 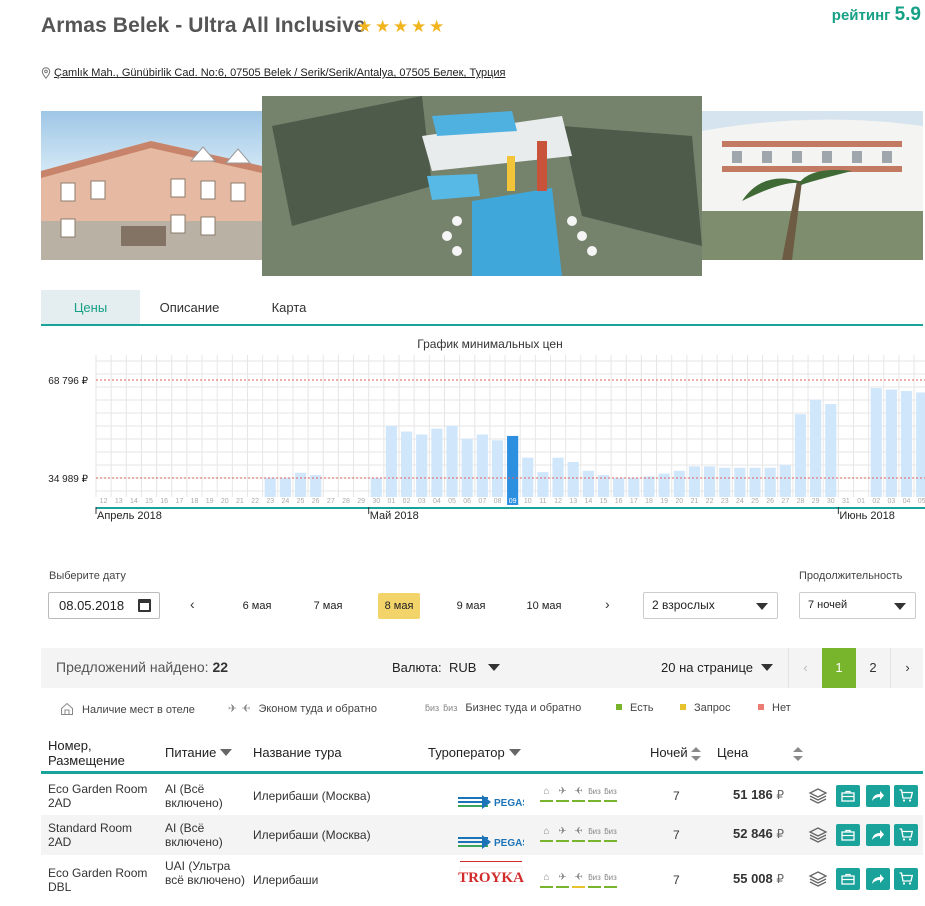 What do you see at coordinates (798, 753) in the screenshot?
I see `price-sort` at bounding box center [798, 753].